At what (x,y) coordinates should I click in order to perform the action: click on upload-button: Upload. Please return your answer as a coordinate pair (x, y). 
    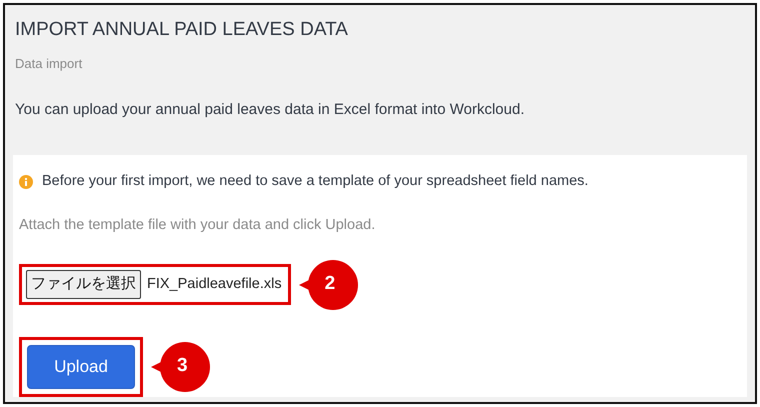
    Looking at the image, I should click on (81, 366).